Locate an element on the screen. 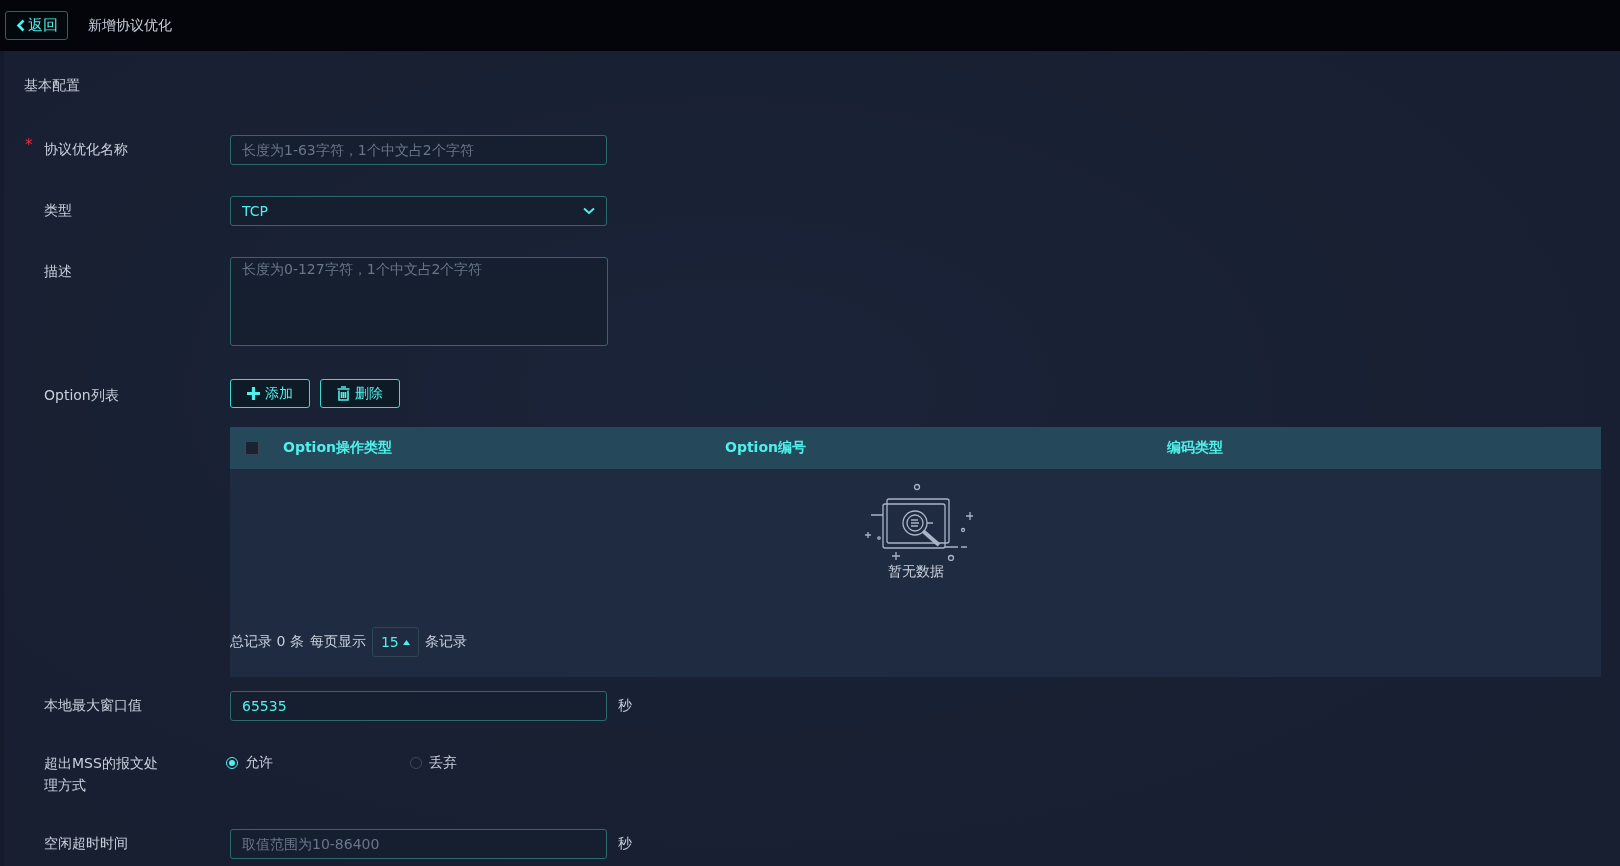 The image size is (1620, 866). plus-icon is located at coordinates (253, 393).